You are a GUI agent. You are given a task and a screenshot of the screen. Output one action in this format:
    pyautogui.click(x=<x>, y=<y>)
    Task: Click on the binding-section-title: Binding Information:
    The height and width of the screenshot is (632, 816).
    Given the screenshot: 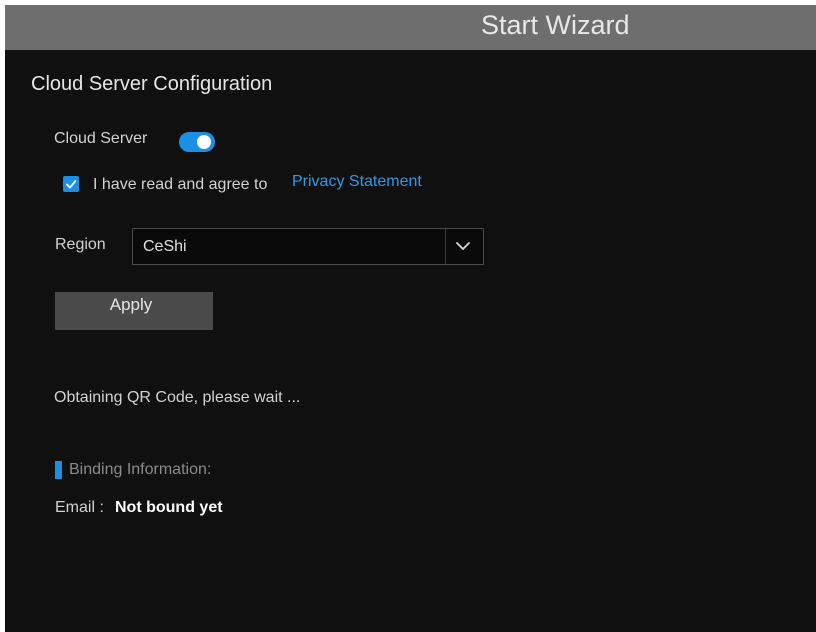 What is the action you would take?
    pyautogui.click(x=140, y=469)
    